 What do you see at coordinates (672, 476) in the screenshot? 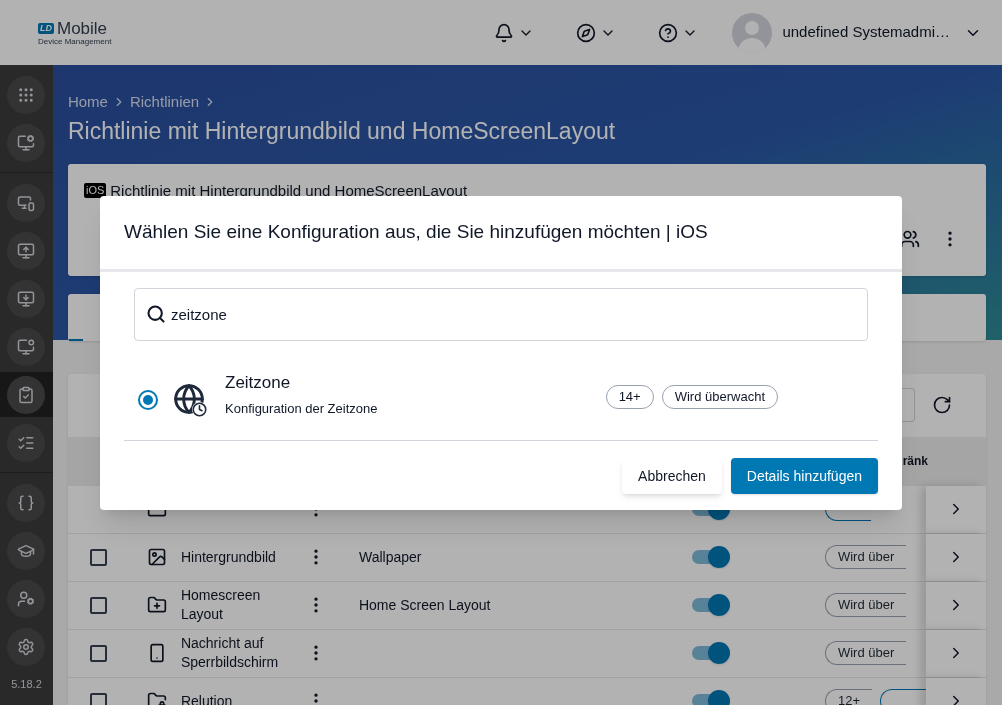
I see `cancel-button: Abbrechen` at bounding box center [672, 476].